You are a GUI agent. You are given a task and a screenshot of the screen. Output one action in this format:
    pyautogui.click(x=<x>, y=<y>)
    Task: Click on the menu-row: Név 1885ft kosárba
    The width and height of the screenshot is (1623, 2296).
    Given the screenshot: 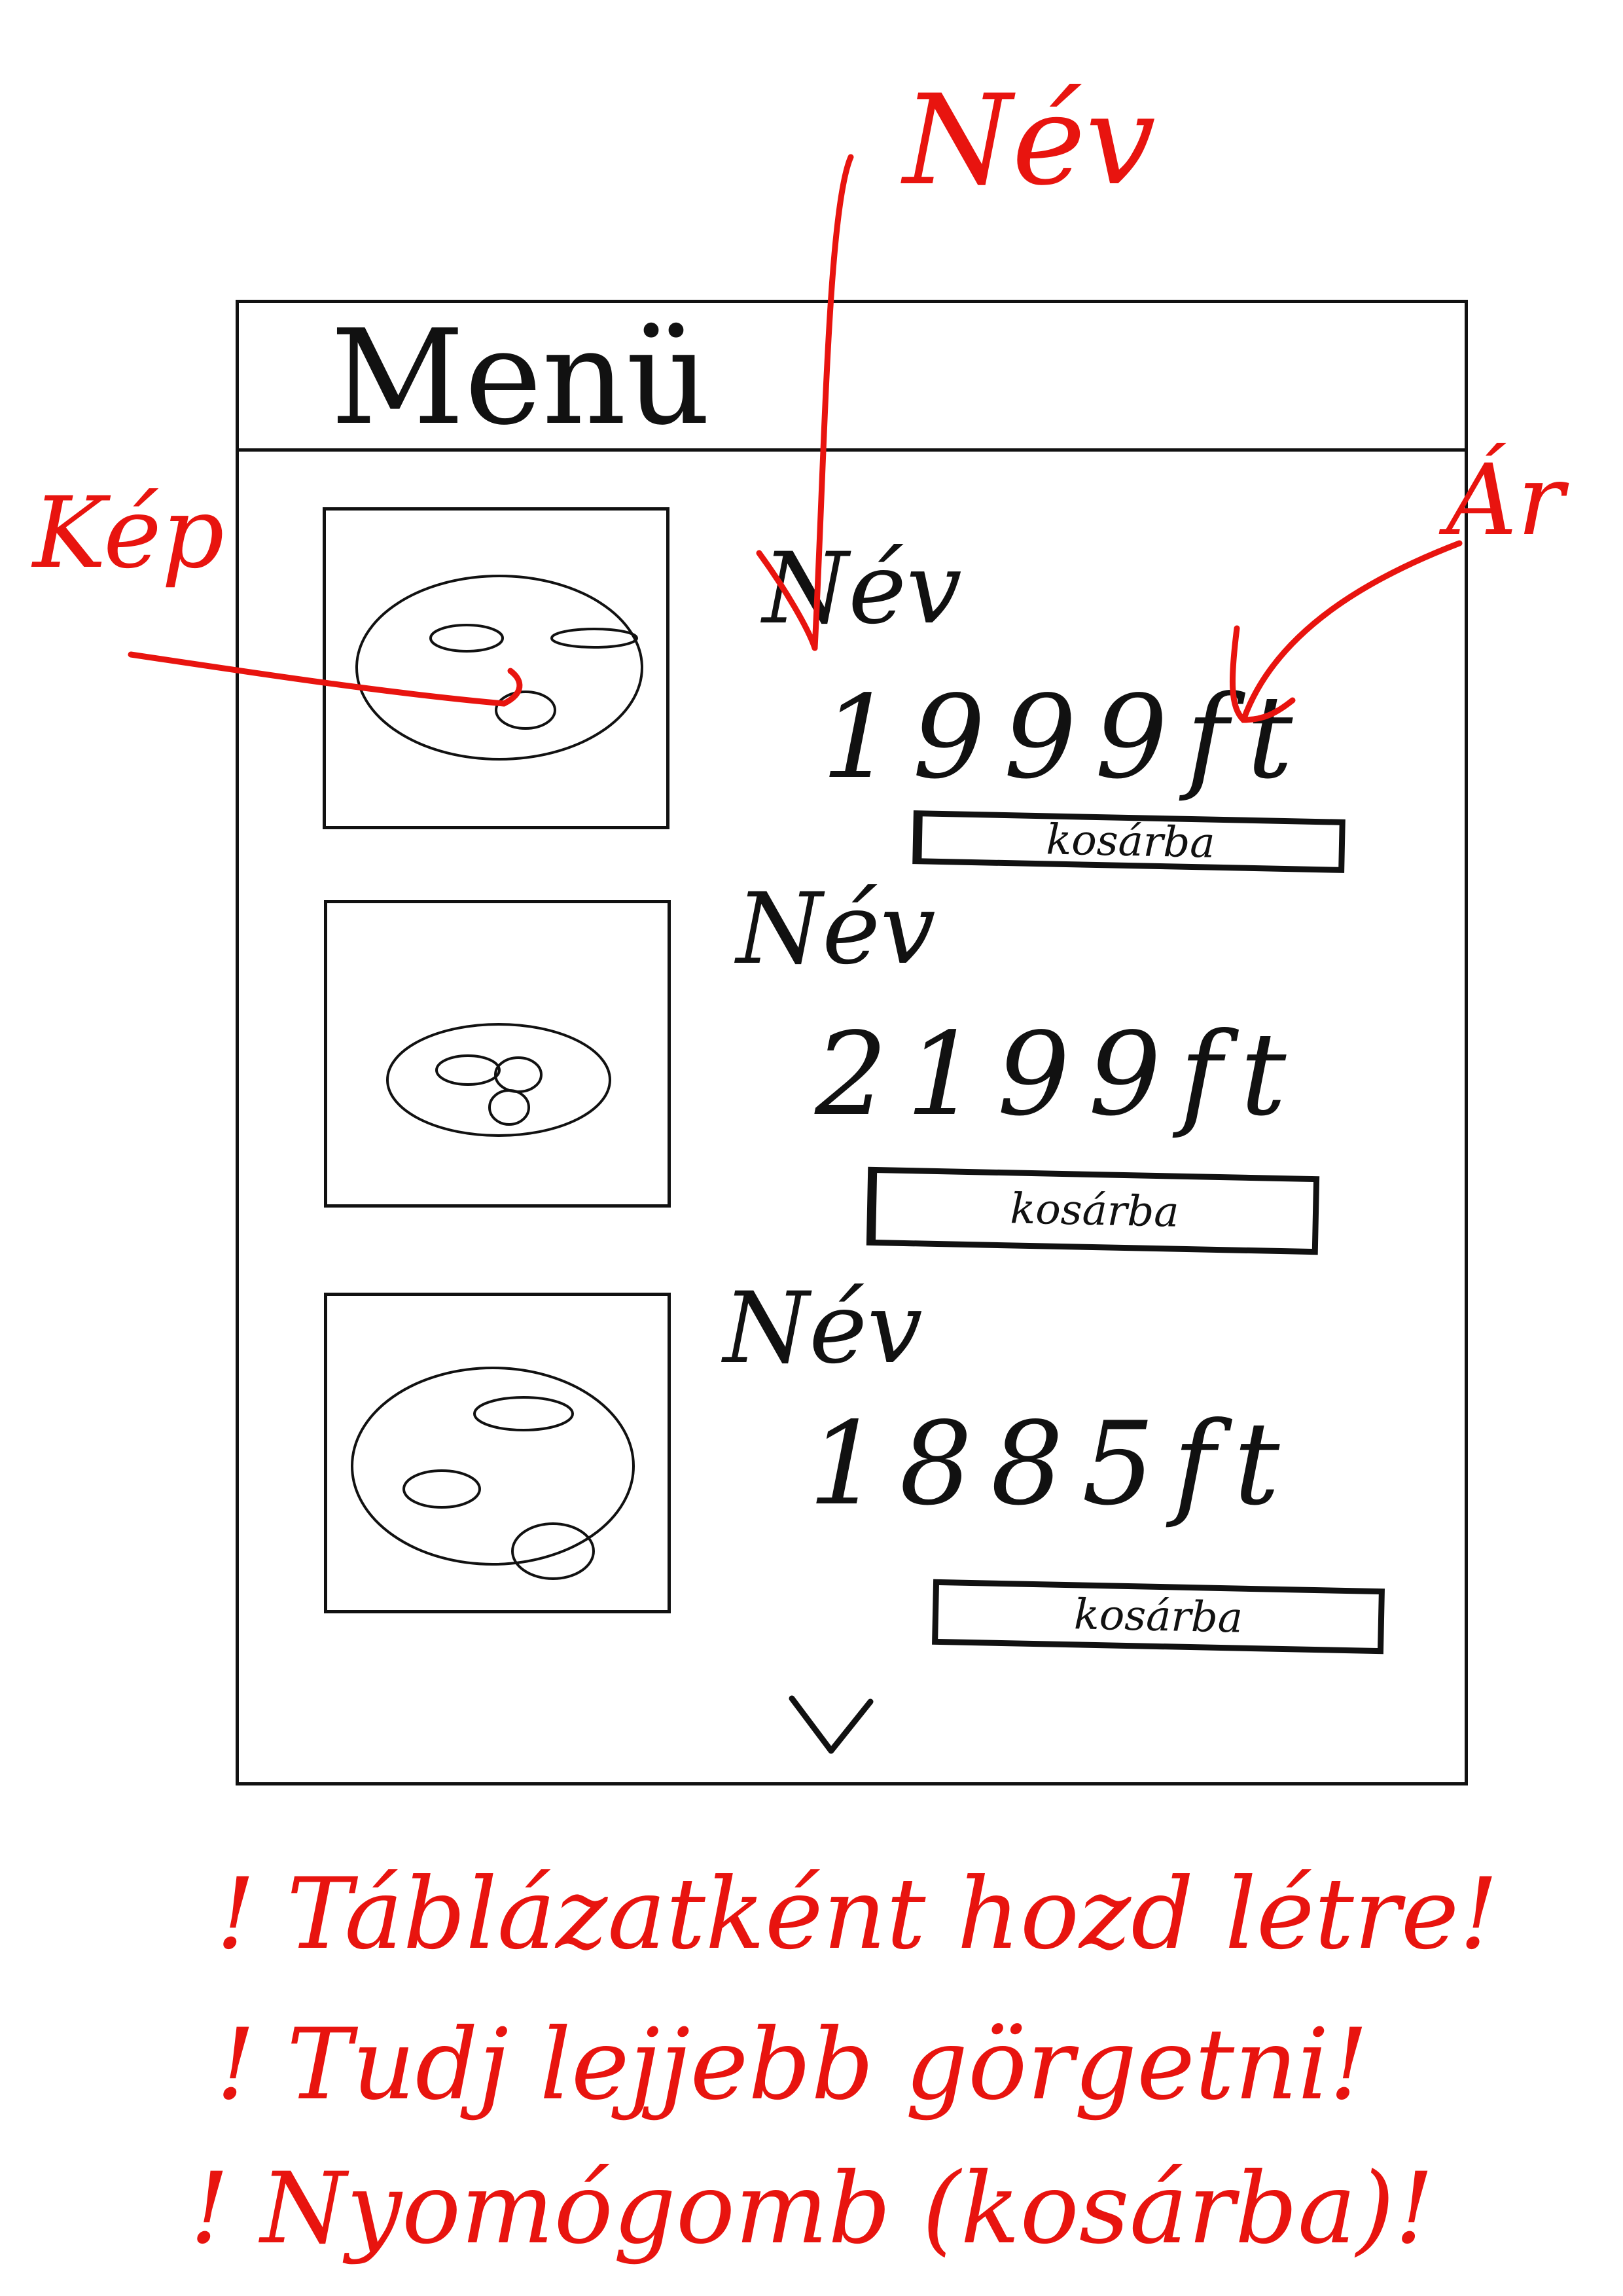 What is the action you would take?
    pyautogui.click(x=852, y=1475)
    